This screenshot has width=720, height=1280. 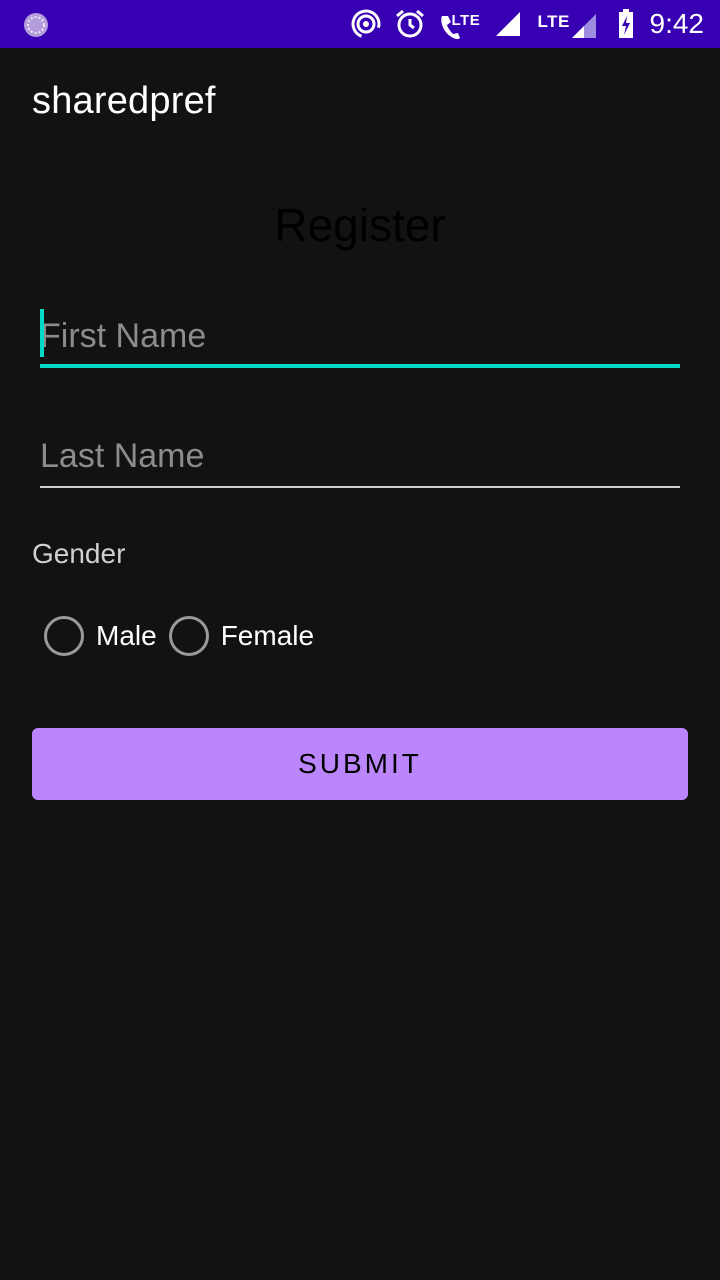 I want to click on text-cursor, so click(x=42, y=333).